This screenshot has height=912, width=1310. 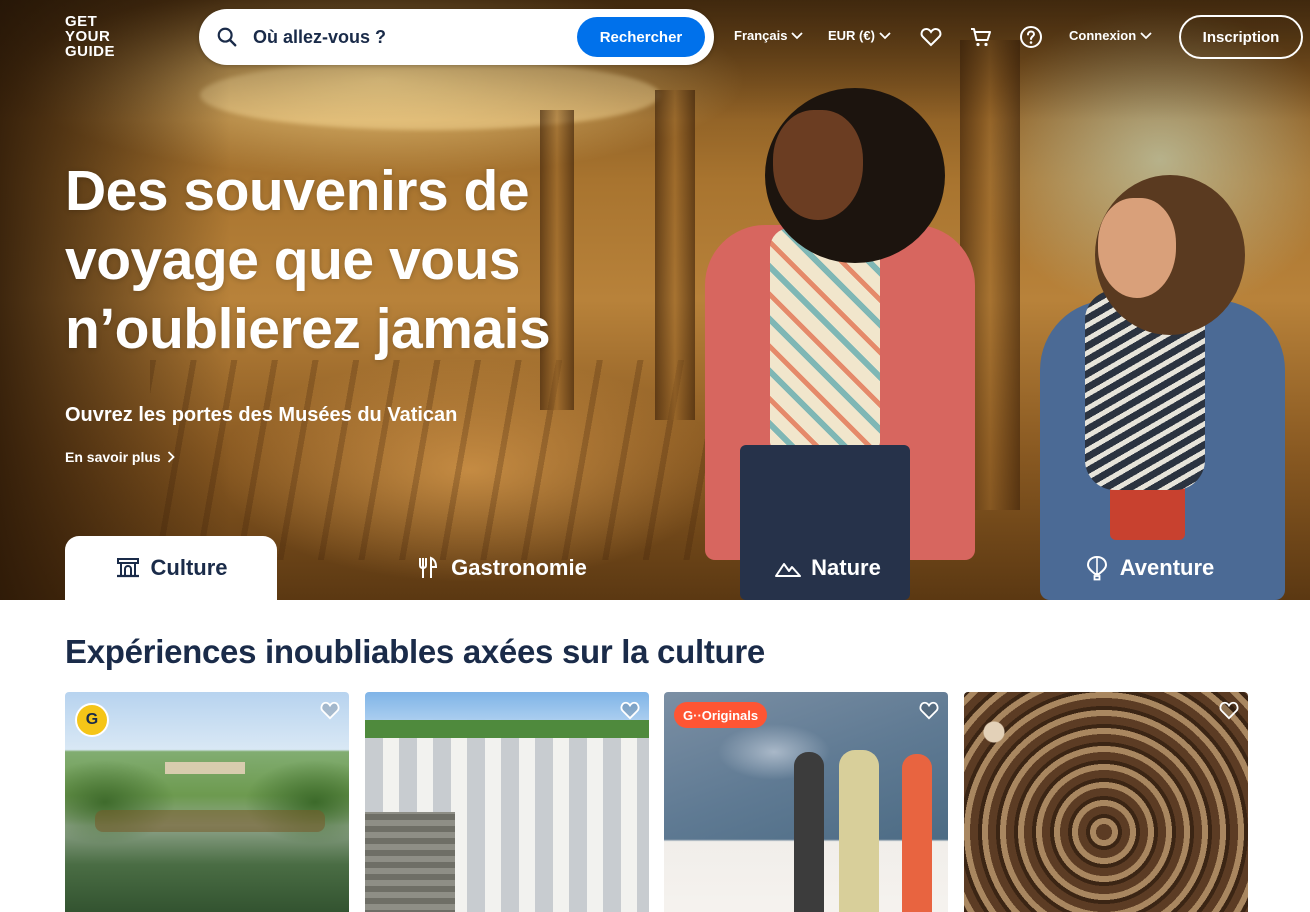 I want to click on currency-label: EUR (€), so click(x=851, y=35).